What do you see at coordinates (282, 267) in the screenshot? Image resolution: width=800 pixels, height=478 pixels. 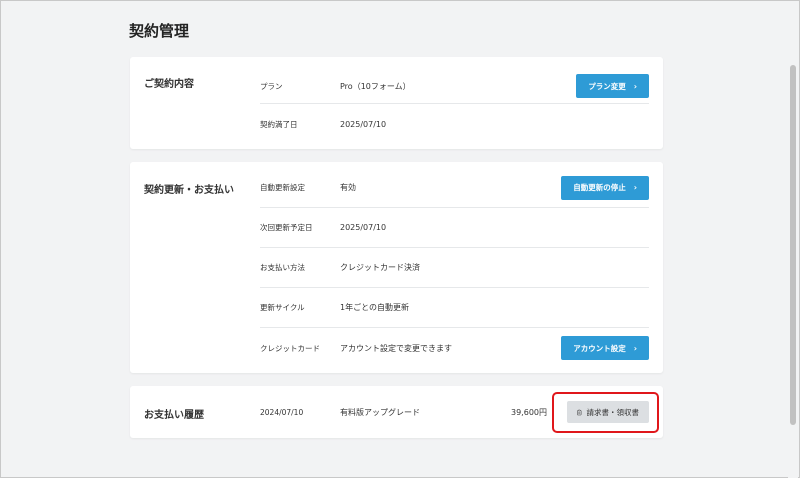 I see `row-label: お支払い方法` at bounding box center [282, 267].